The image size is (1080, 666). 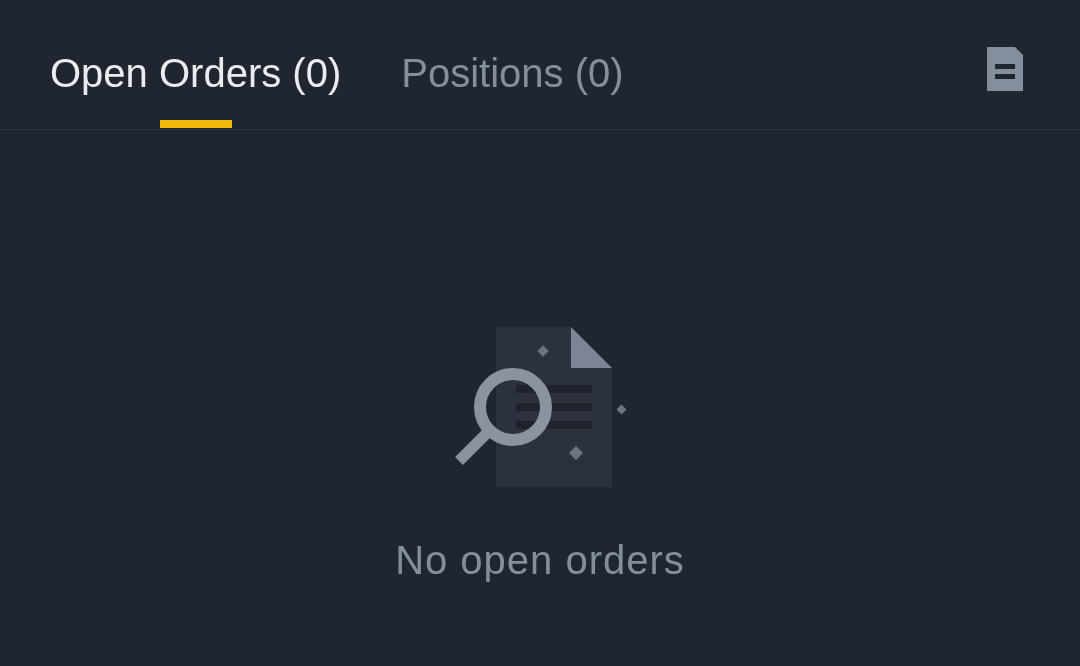 I want to click on tab: Open Orders (0), so click(x=196, y=64).